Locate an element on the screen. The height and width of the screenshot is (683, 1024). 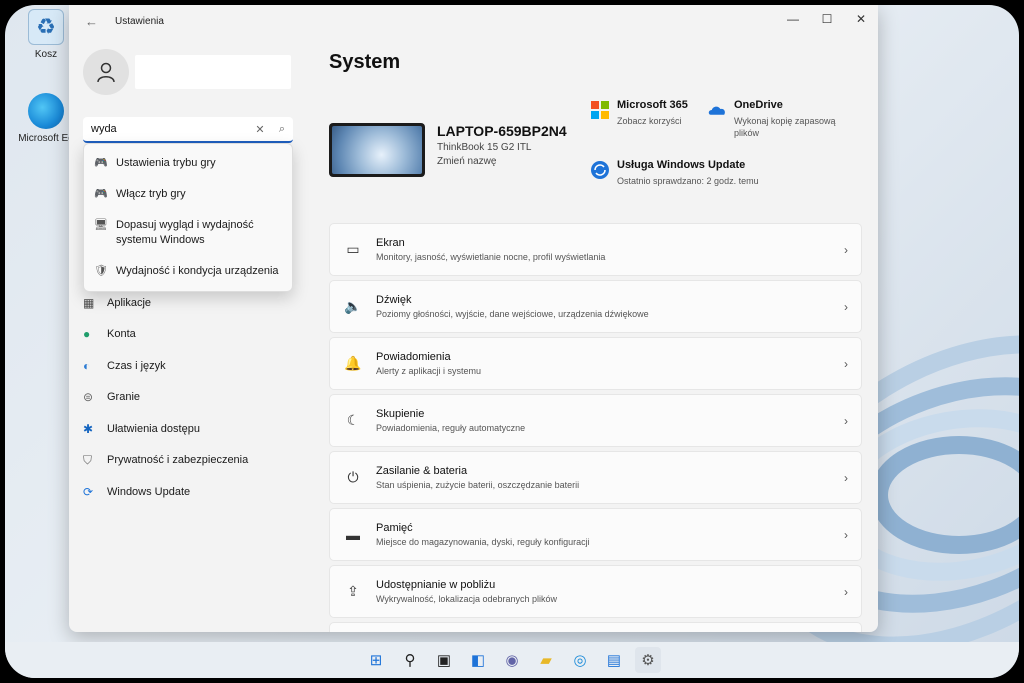
suggestion-item: 🛡 Wydajność i kondycja urządzenia is located at coordinates (188, 271).